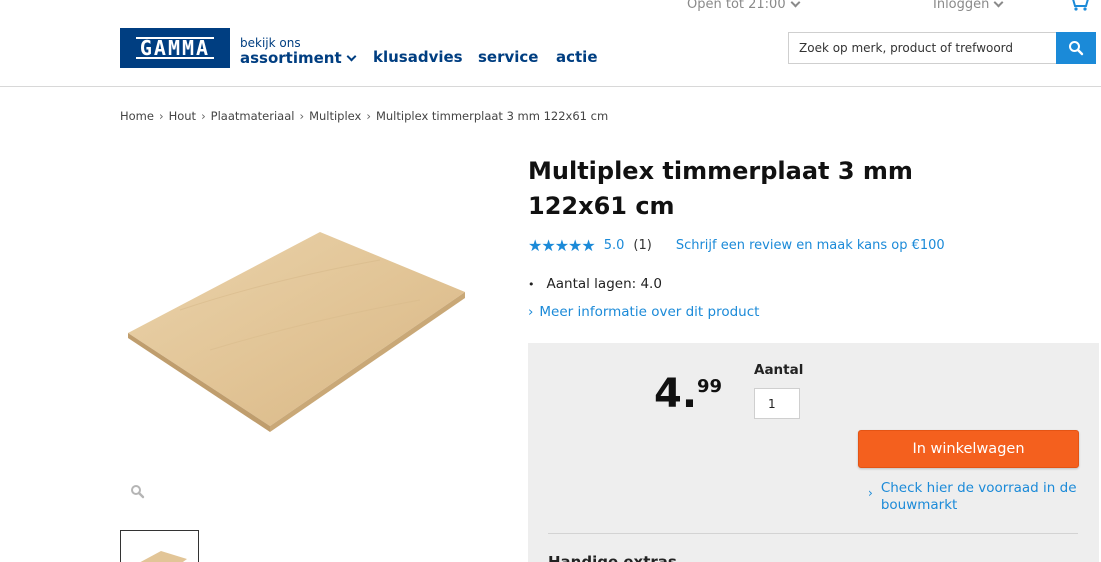  I want to click on login-dropdown: Inloggen, so click(968, 6).